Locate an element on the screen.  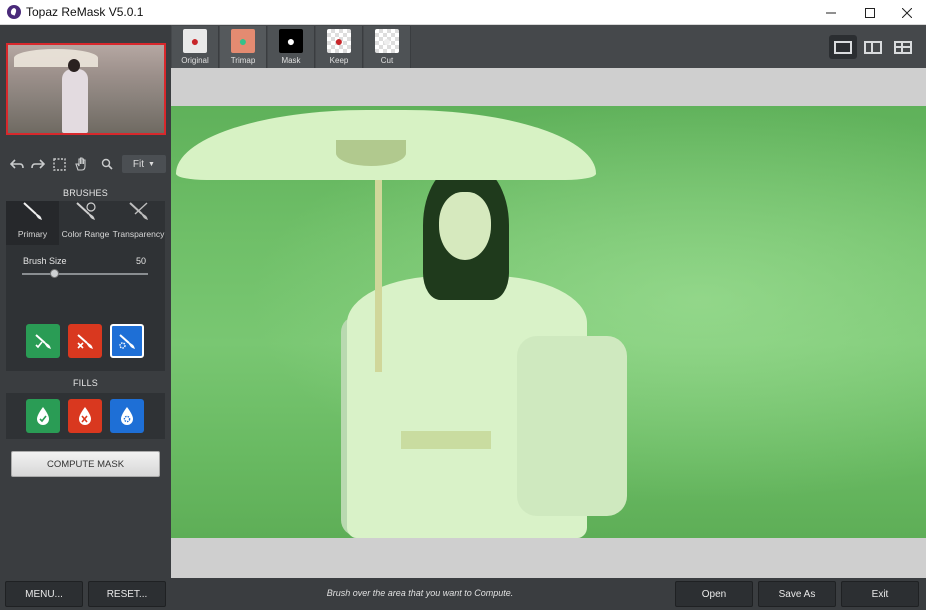
tab-transparency-brush: Transparency is located at coordinates (138, 223).